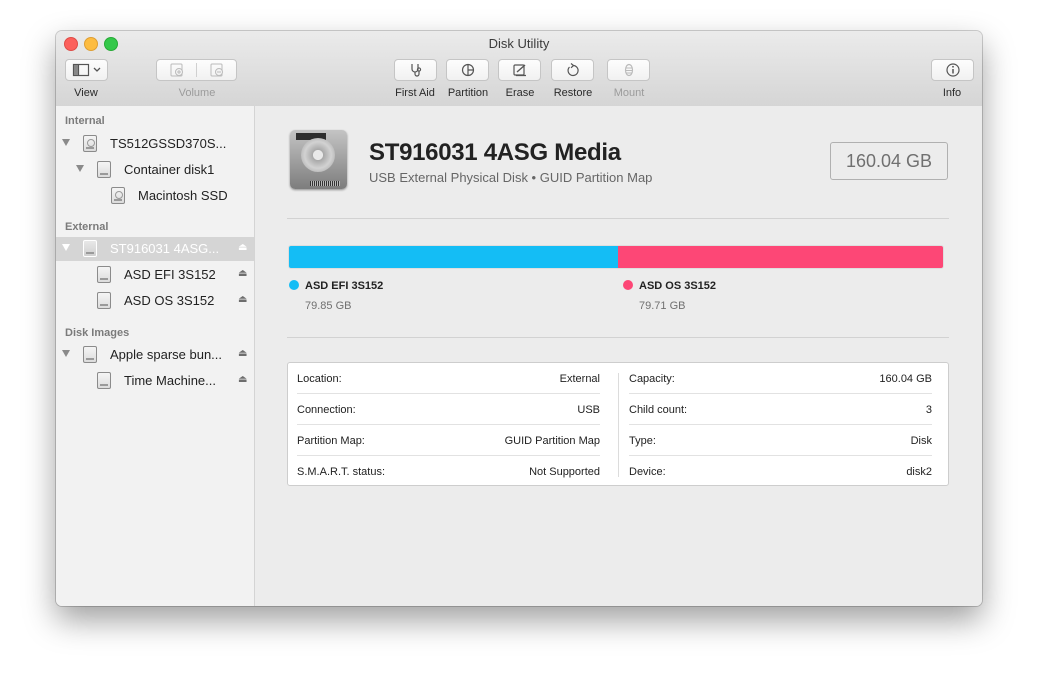 The image size is (1038, 687). What do you see at coordinates (921, 441) in the screenshot?
I see `info-value: Disk` at bounding box center [921, 441].